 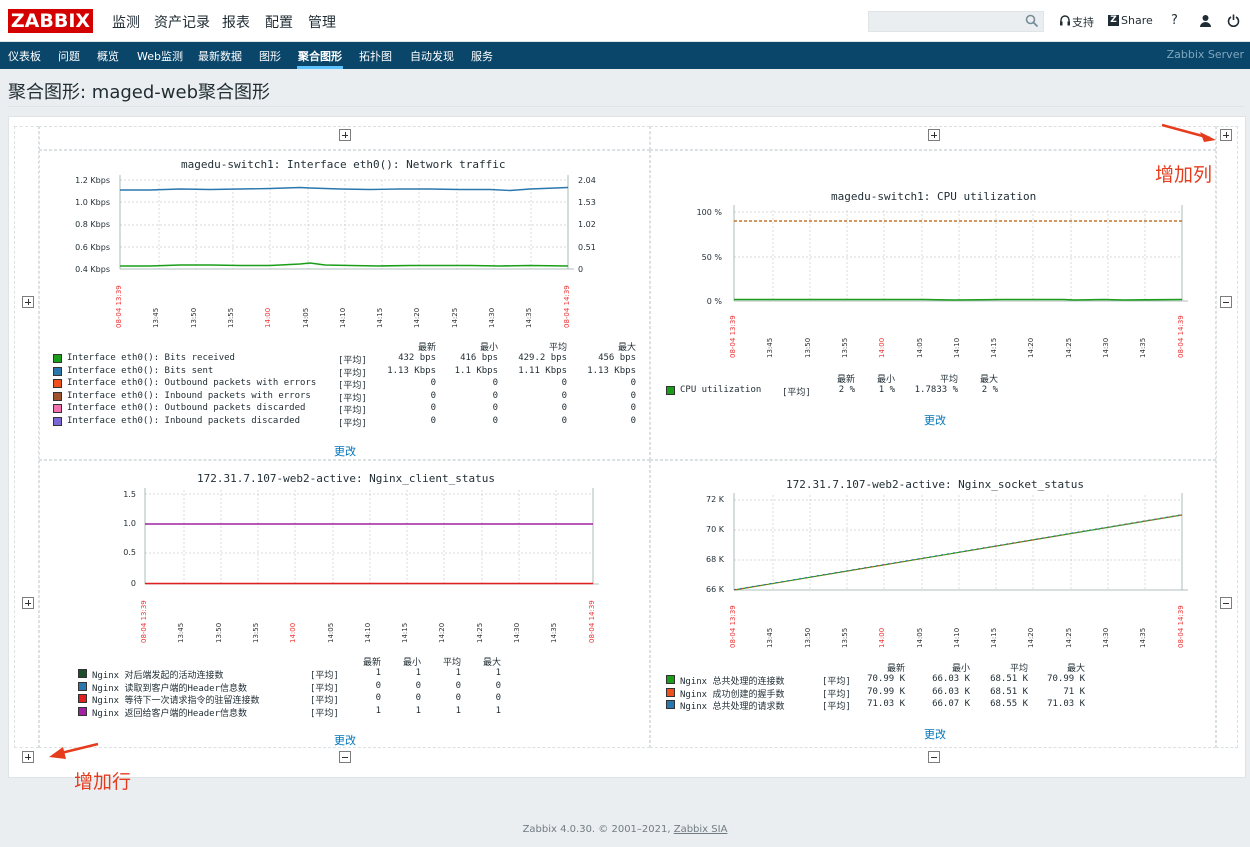 I want to click on annotation-add-column: 增加列, so click(x=1184, y=175).